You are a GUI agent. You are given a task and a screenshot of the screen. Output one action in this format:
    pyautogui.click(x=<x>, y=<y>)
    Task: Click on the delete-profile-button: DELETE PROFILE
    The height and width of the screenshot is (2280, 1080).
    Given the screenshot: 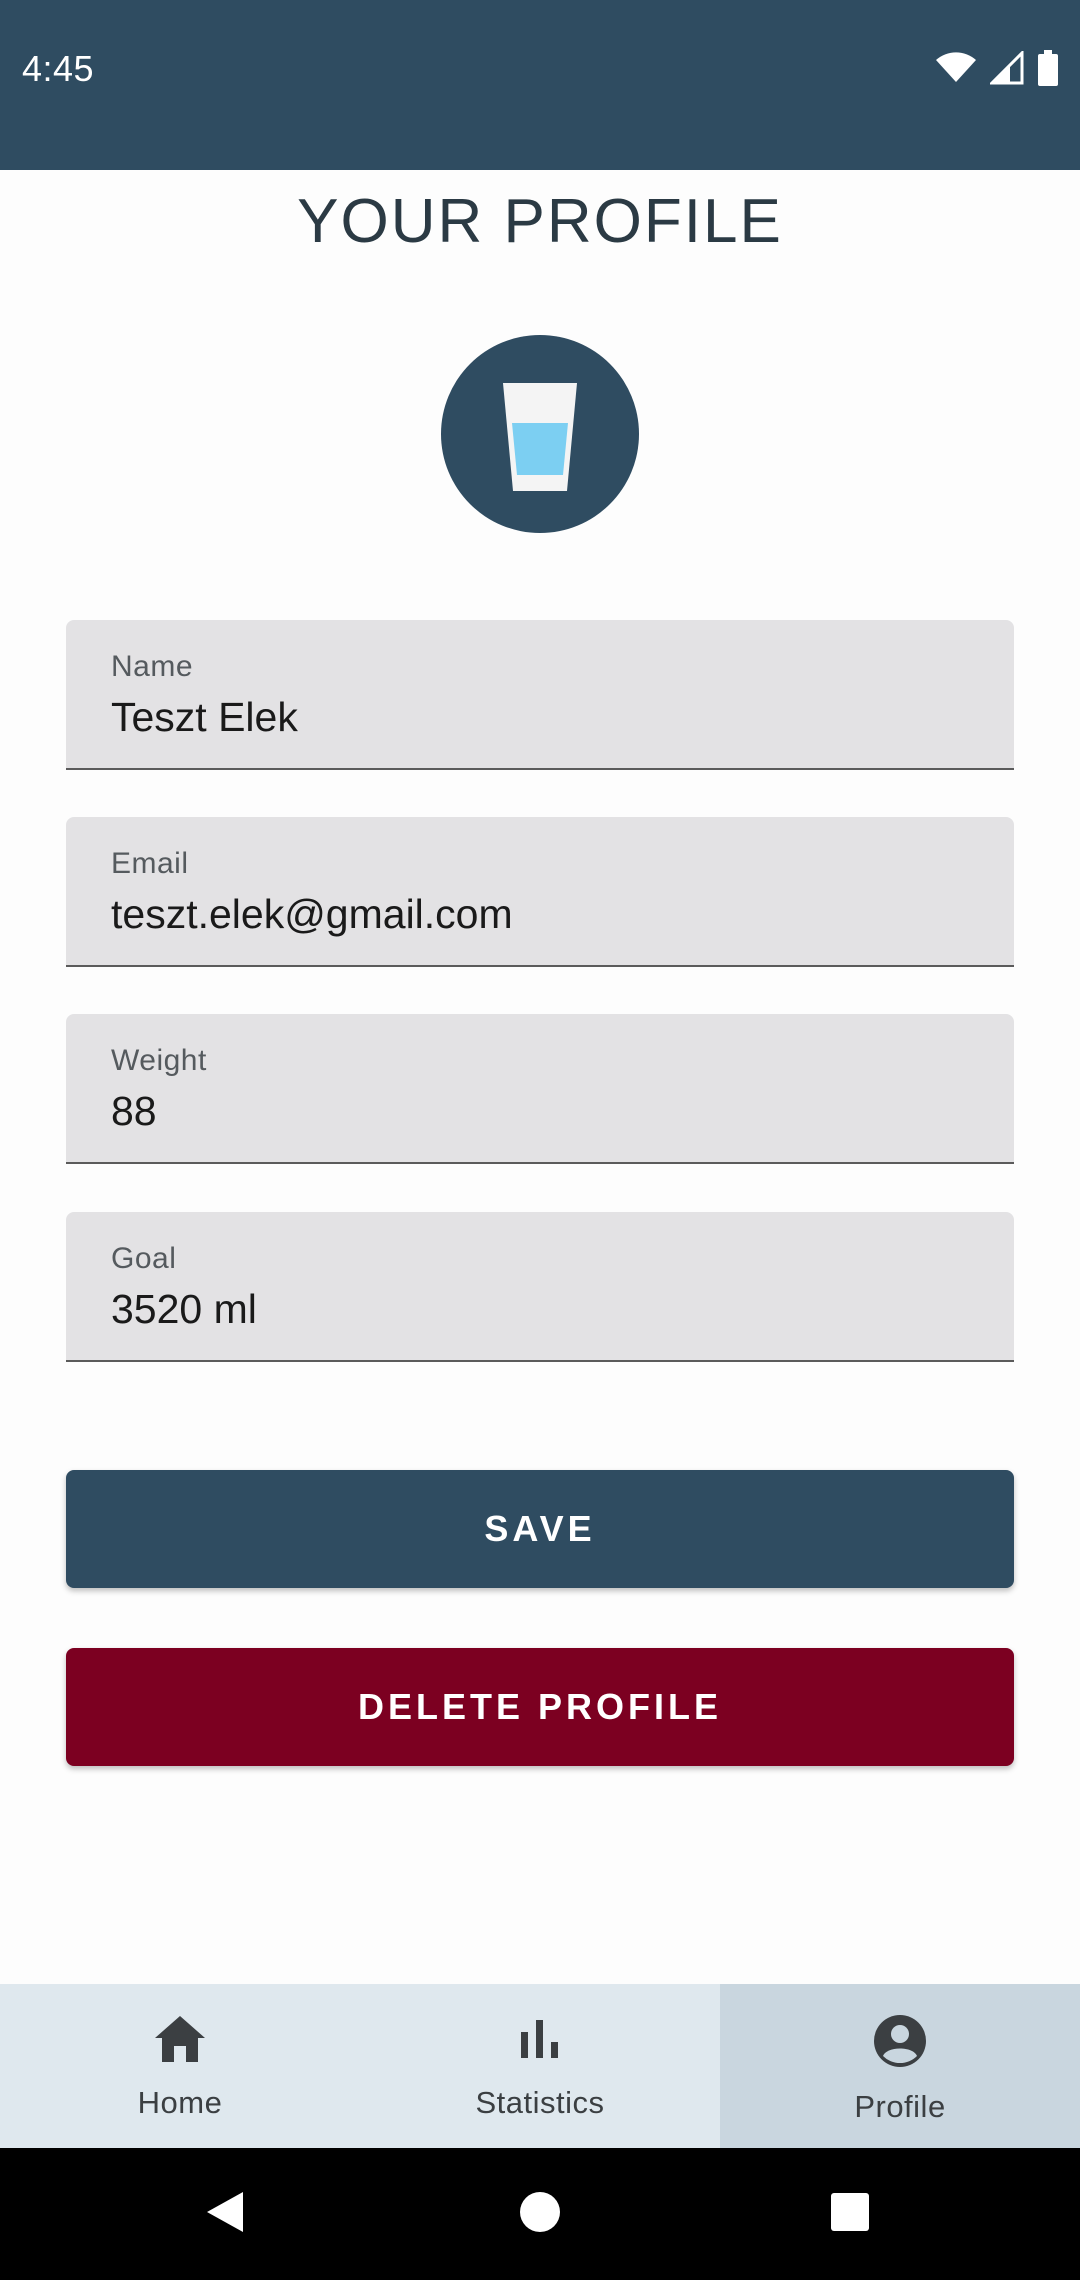 What is the action you would take?
    pyautogui.click(x=540, y=1707)
    